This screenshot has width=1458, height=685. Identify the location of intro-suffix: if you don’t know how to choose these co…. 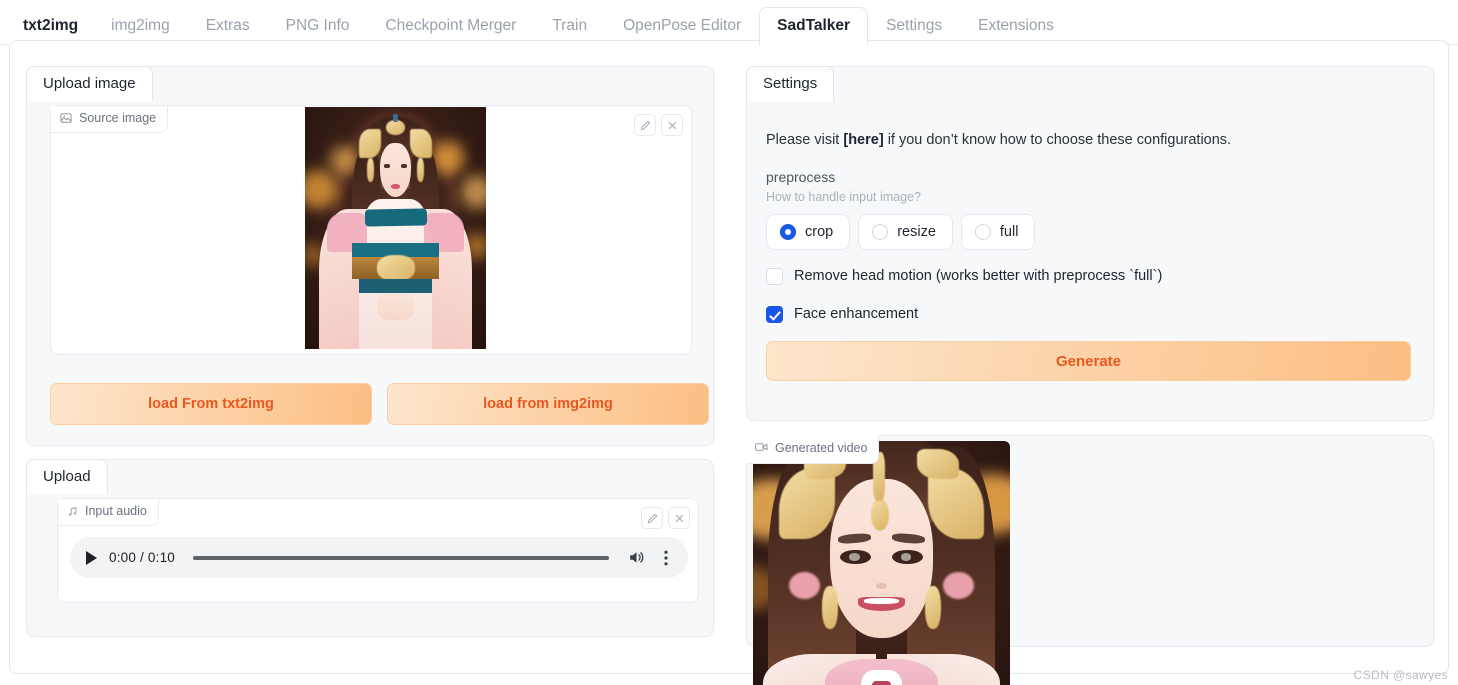
(1057, 140).